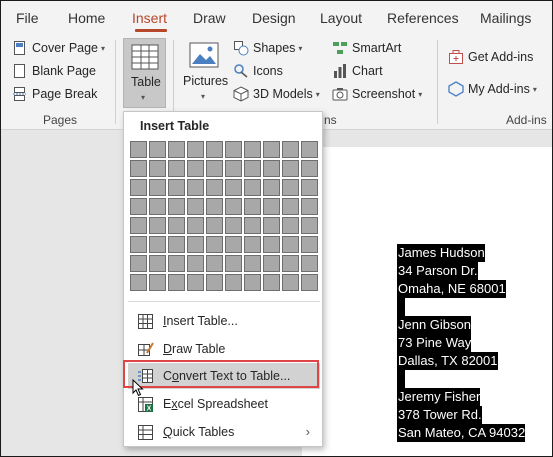 The image size is (553, 457). What do you see at coordinates (439, 415) in the screenshot?
I see `selected-text-line: 378 Tower Rd.` at bounding box center [439, 415].